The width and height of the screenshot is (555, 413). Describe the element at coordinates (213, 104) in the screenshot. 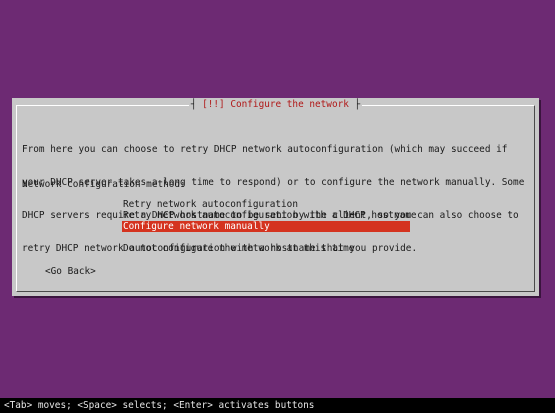

I see `dialog-title-priority: [!!]` at that location.